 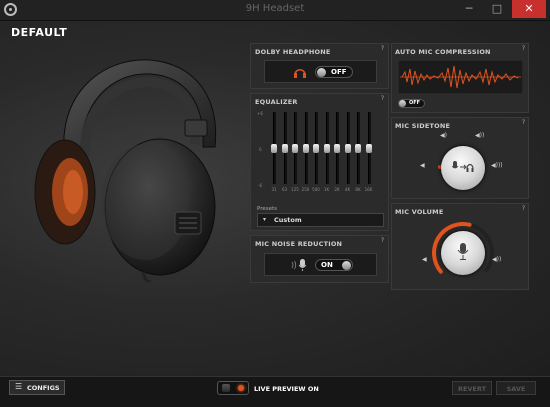 What do you see at coordinates (337, 148) in the screenshot?
I see `eq-slider-2K` at bounding box center [337, 148].